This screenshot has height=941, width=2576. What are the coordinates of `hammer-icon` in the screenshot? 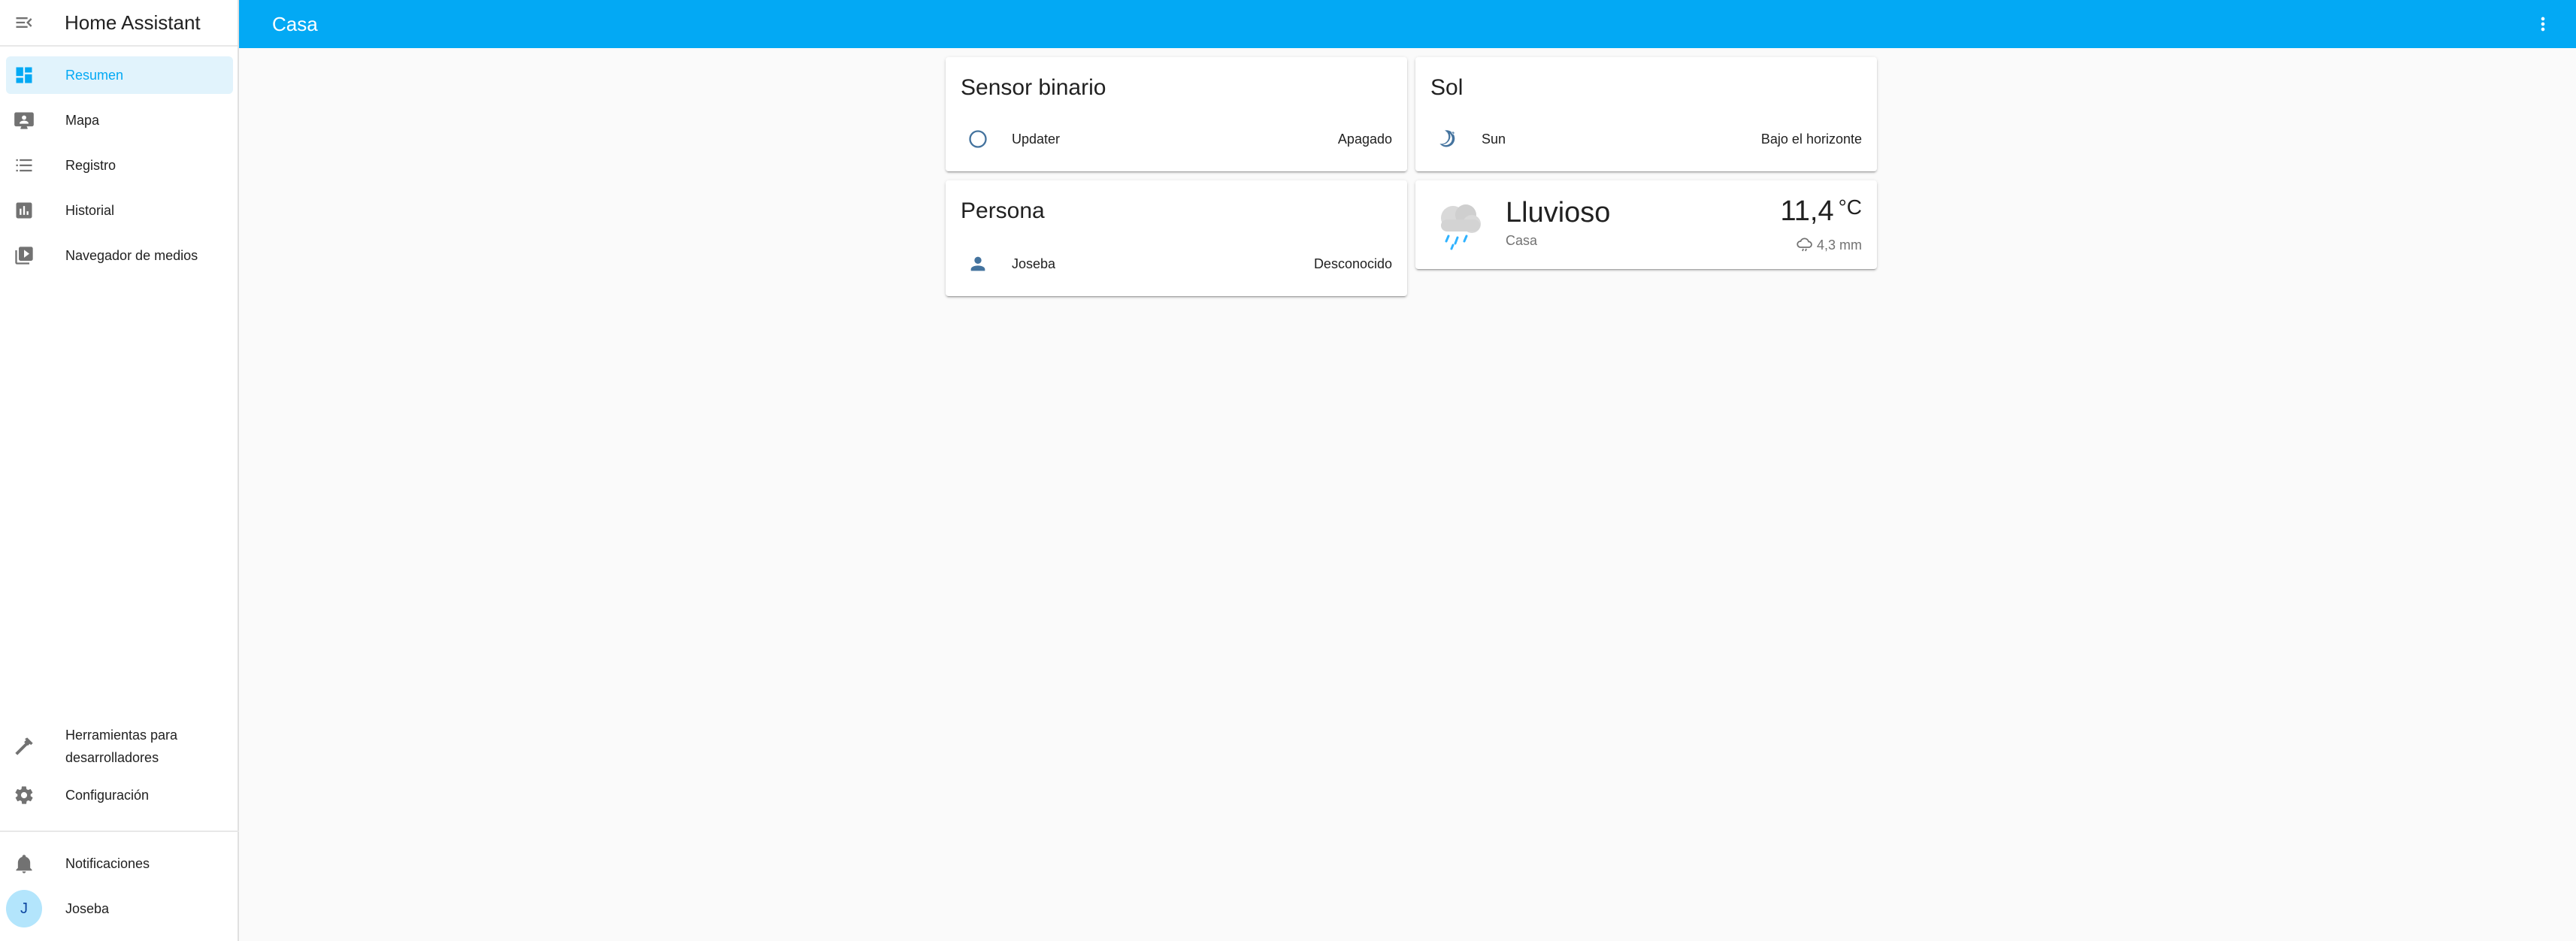 It's located at (24, 746).